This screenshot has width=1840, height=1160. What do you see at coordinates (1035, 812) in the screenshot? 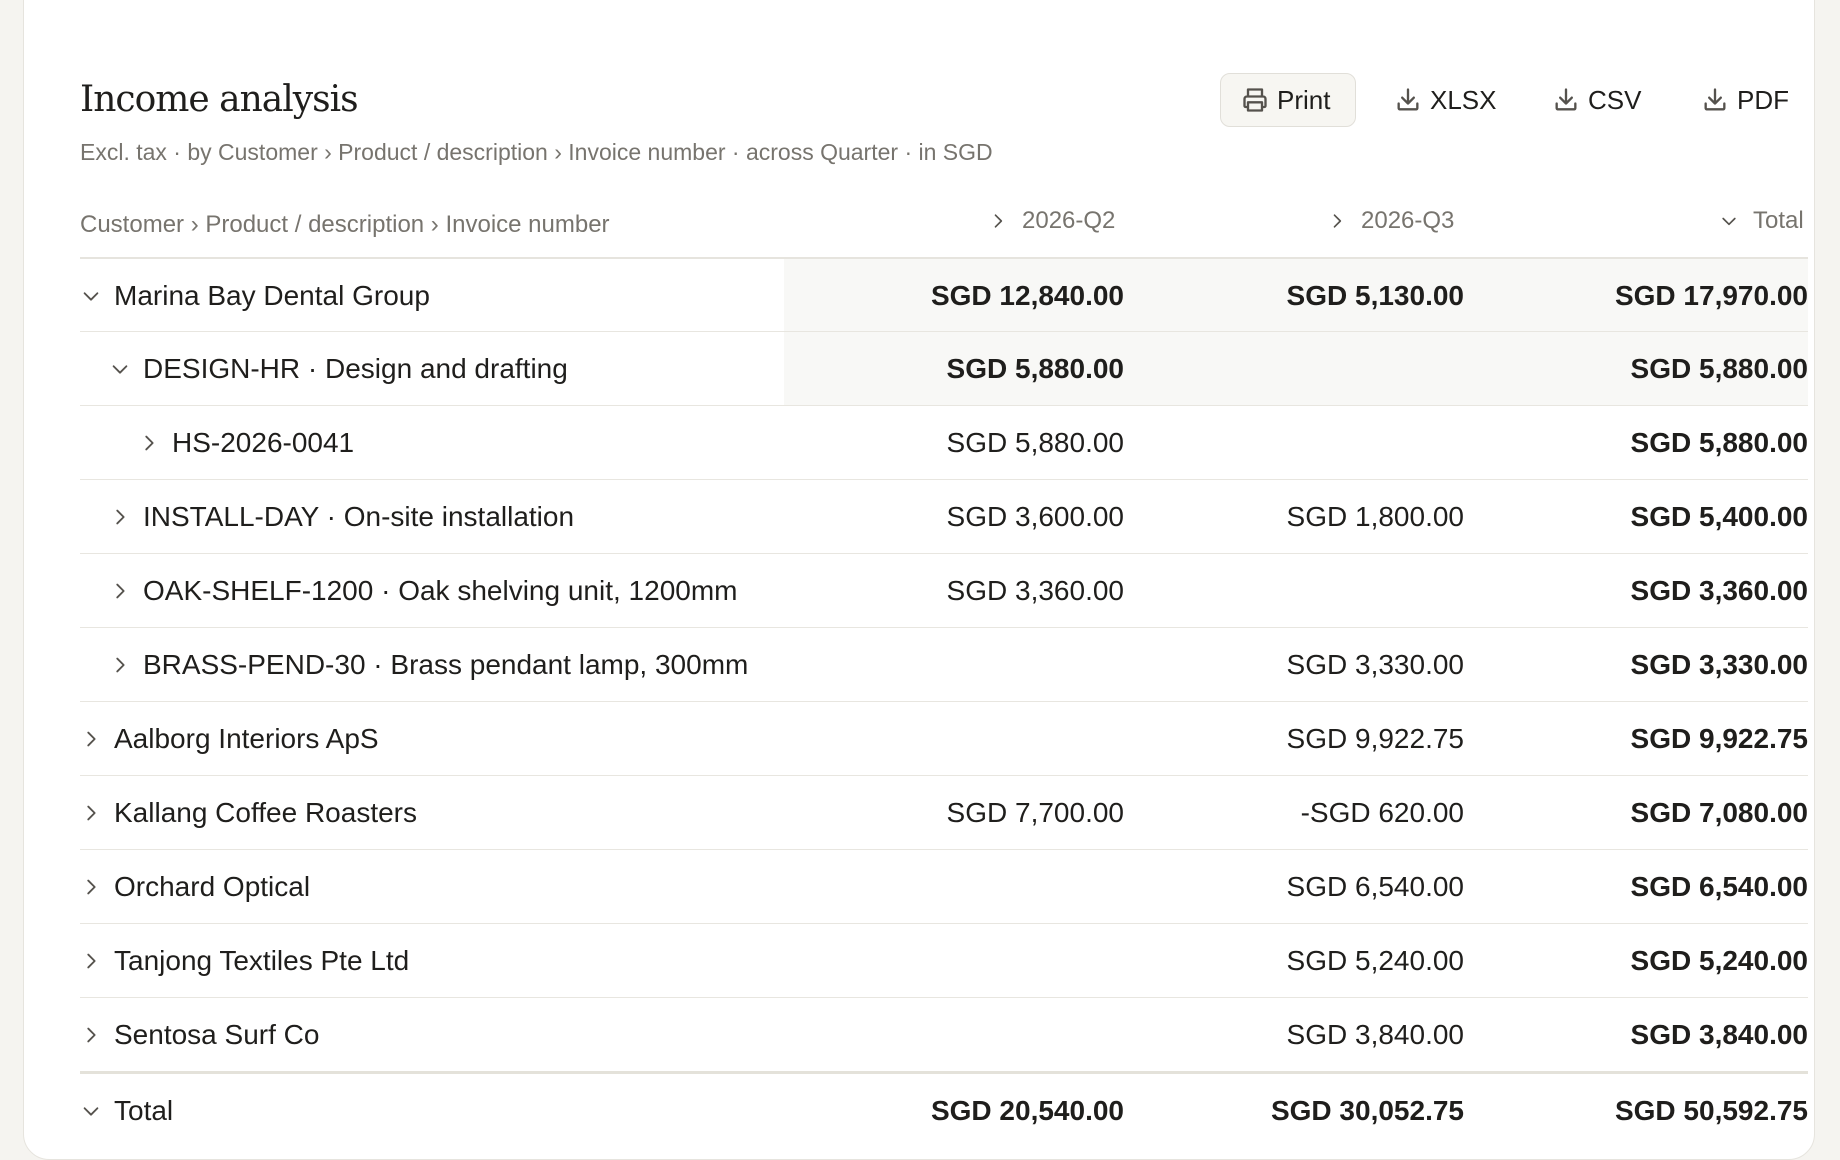
I see `cell-q2: SGD 7,700.00` at bounding box center [1035, 812].